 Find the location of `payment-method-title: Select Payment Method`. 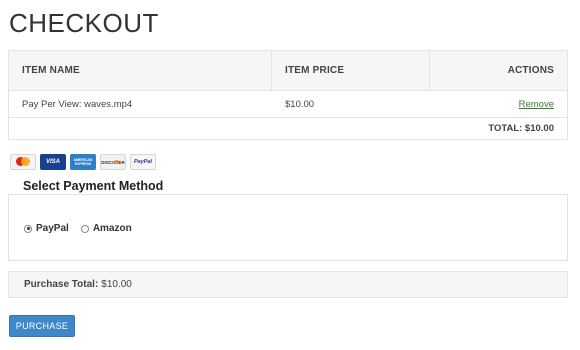

payment-method-title: Select Payment Method is located at coordinates (93, 186).